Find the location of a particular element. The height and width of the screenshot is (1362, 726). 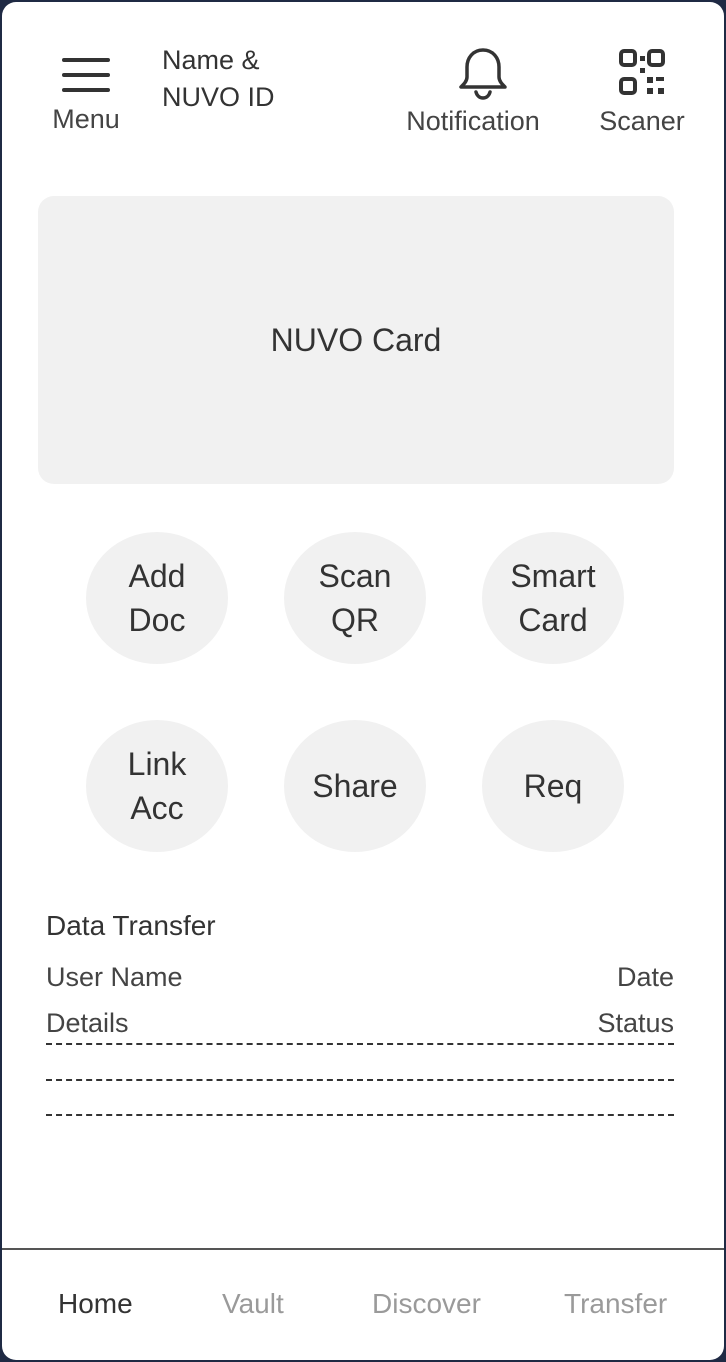

nav-vault: Vault is located at coordinates (253, 1304).